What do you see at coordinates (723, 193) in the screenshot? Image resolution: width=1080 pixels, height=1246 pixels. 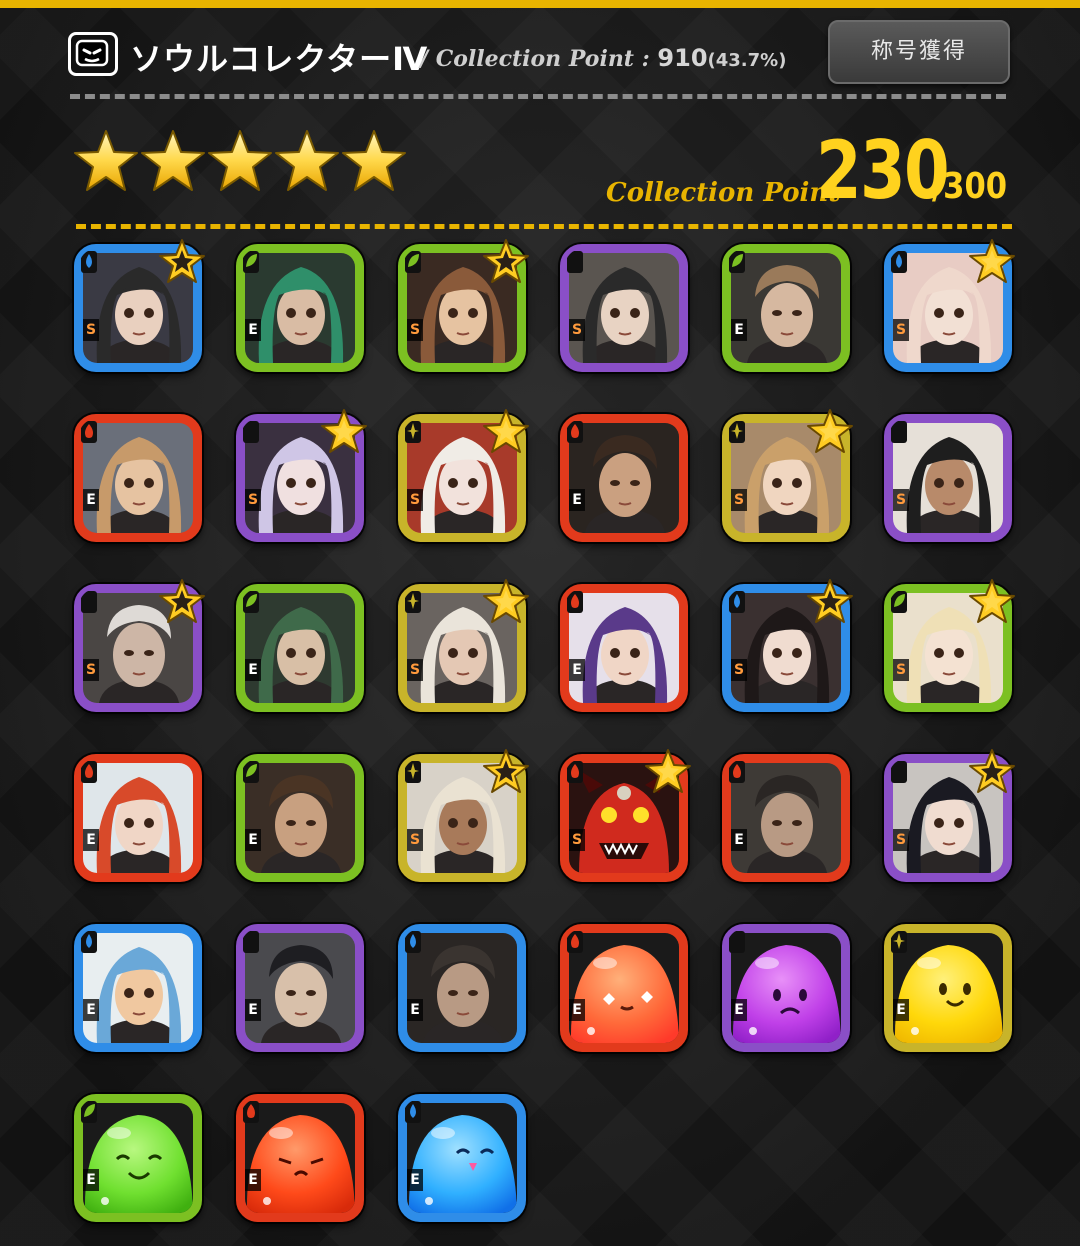 I see `rank-collection-label: Collection Point` at bounding box center [723, 193].